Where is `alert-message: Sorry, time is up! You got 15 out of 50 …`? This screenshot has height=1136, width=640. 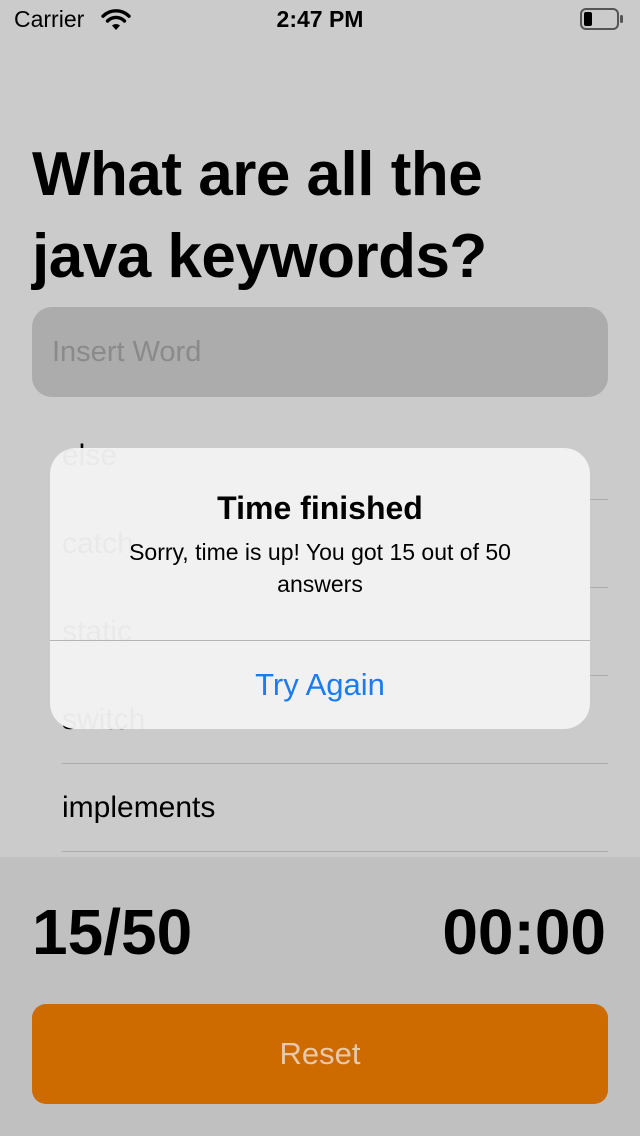 alert-message: Sorry, time is up! You got 15 out of 50 … is located at coordinates (320, 568).